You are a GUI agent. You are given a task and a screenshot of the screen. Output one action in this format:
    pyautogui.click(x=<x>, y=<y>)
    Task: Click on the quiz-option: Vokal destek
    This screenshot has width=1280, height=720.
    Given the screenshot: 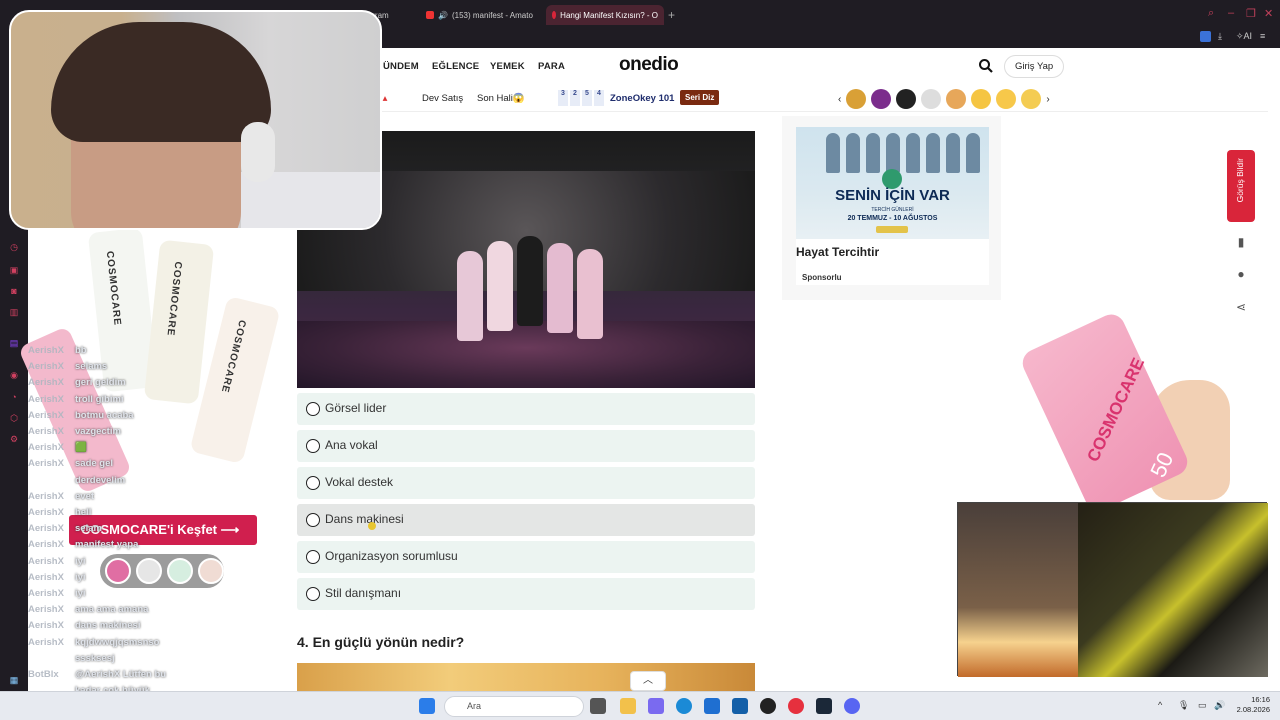 What is the action you would take?
    pyautogui.click(x=526, y=483)
    